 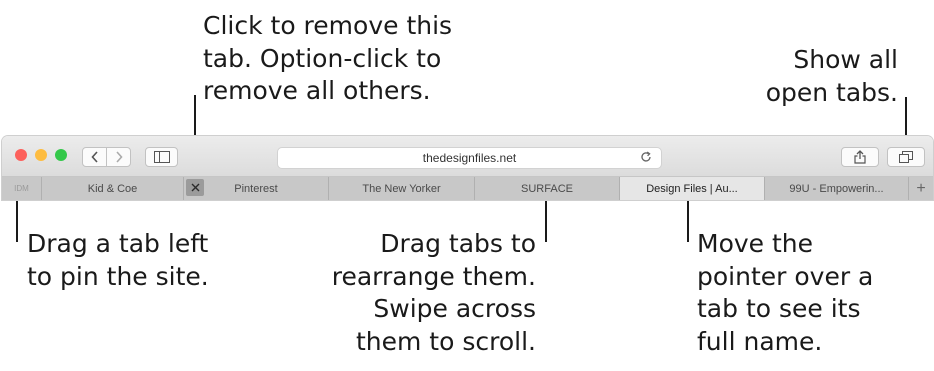 I want to click on tab-pinterest: Pinterest, so click(x=255, y=188).